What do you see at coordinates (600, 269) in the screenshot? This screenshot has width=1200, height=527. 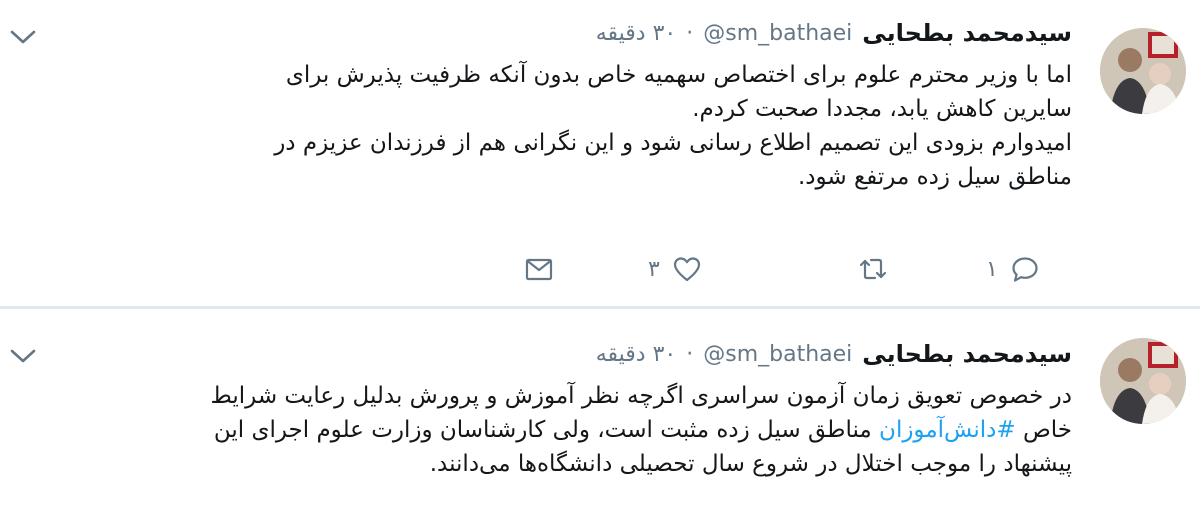 I see `tweet-actions: ۳ ۱` at bounding box center [600, 269].